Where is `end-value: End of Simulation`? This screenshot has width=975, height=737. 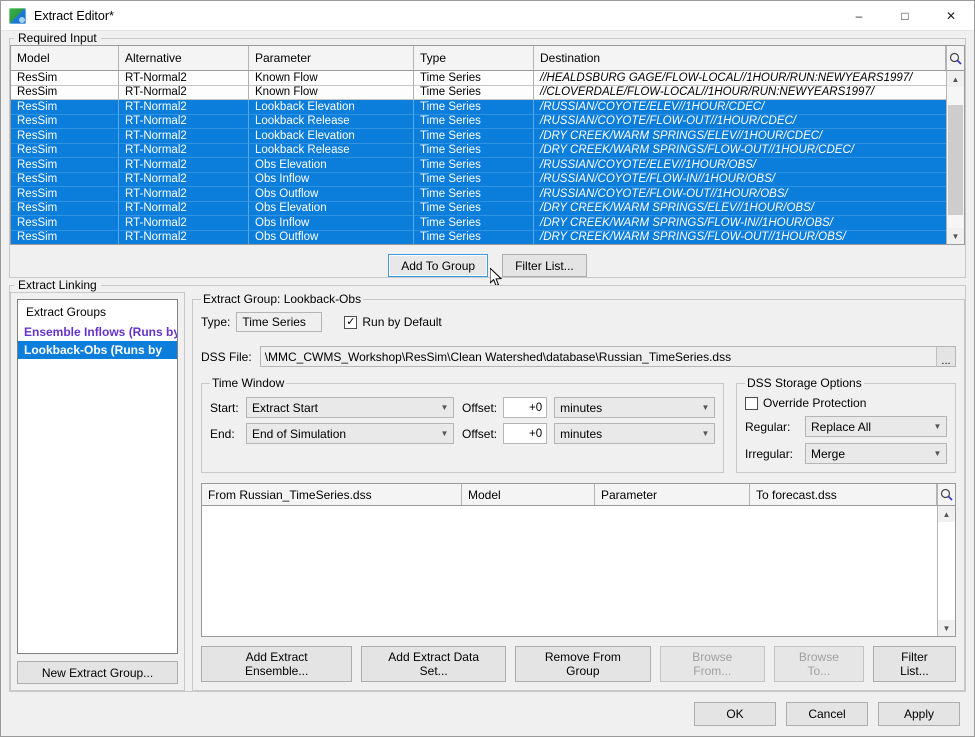
end-value: End of Simulation is located at coordinates (299, 433).